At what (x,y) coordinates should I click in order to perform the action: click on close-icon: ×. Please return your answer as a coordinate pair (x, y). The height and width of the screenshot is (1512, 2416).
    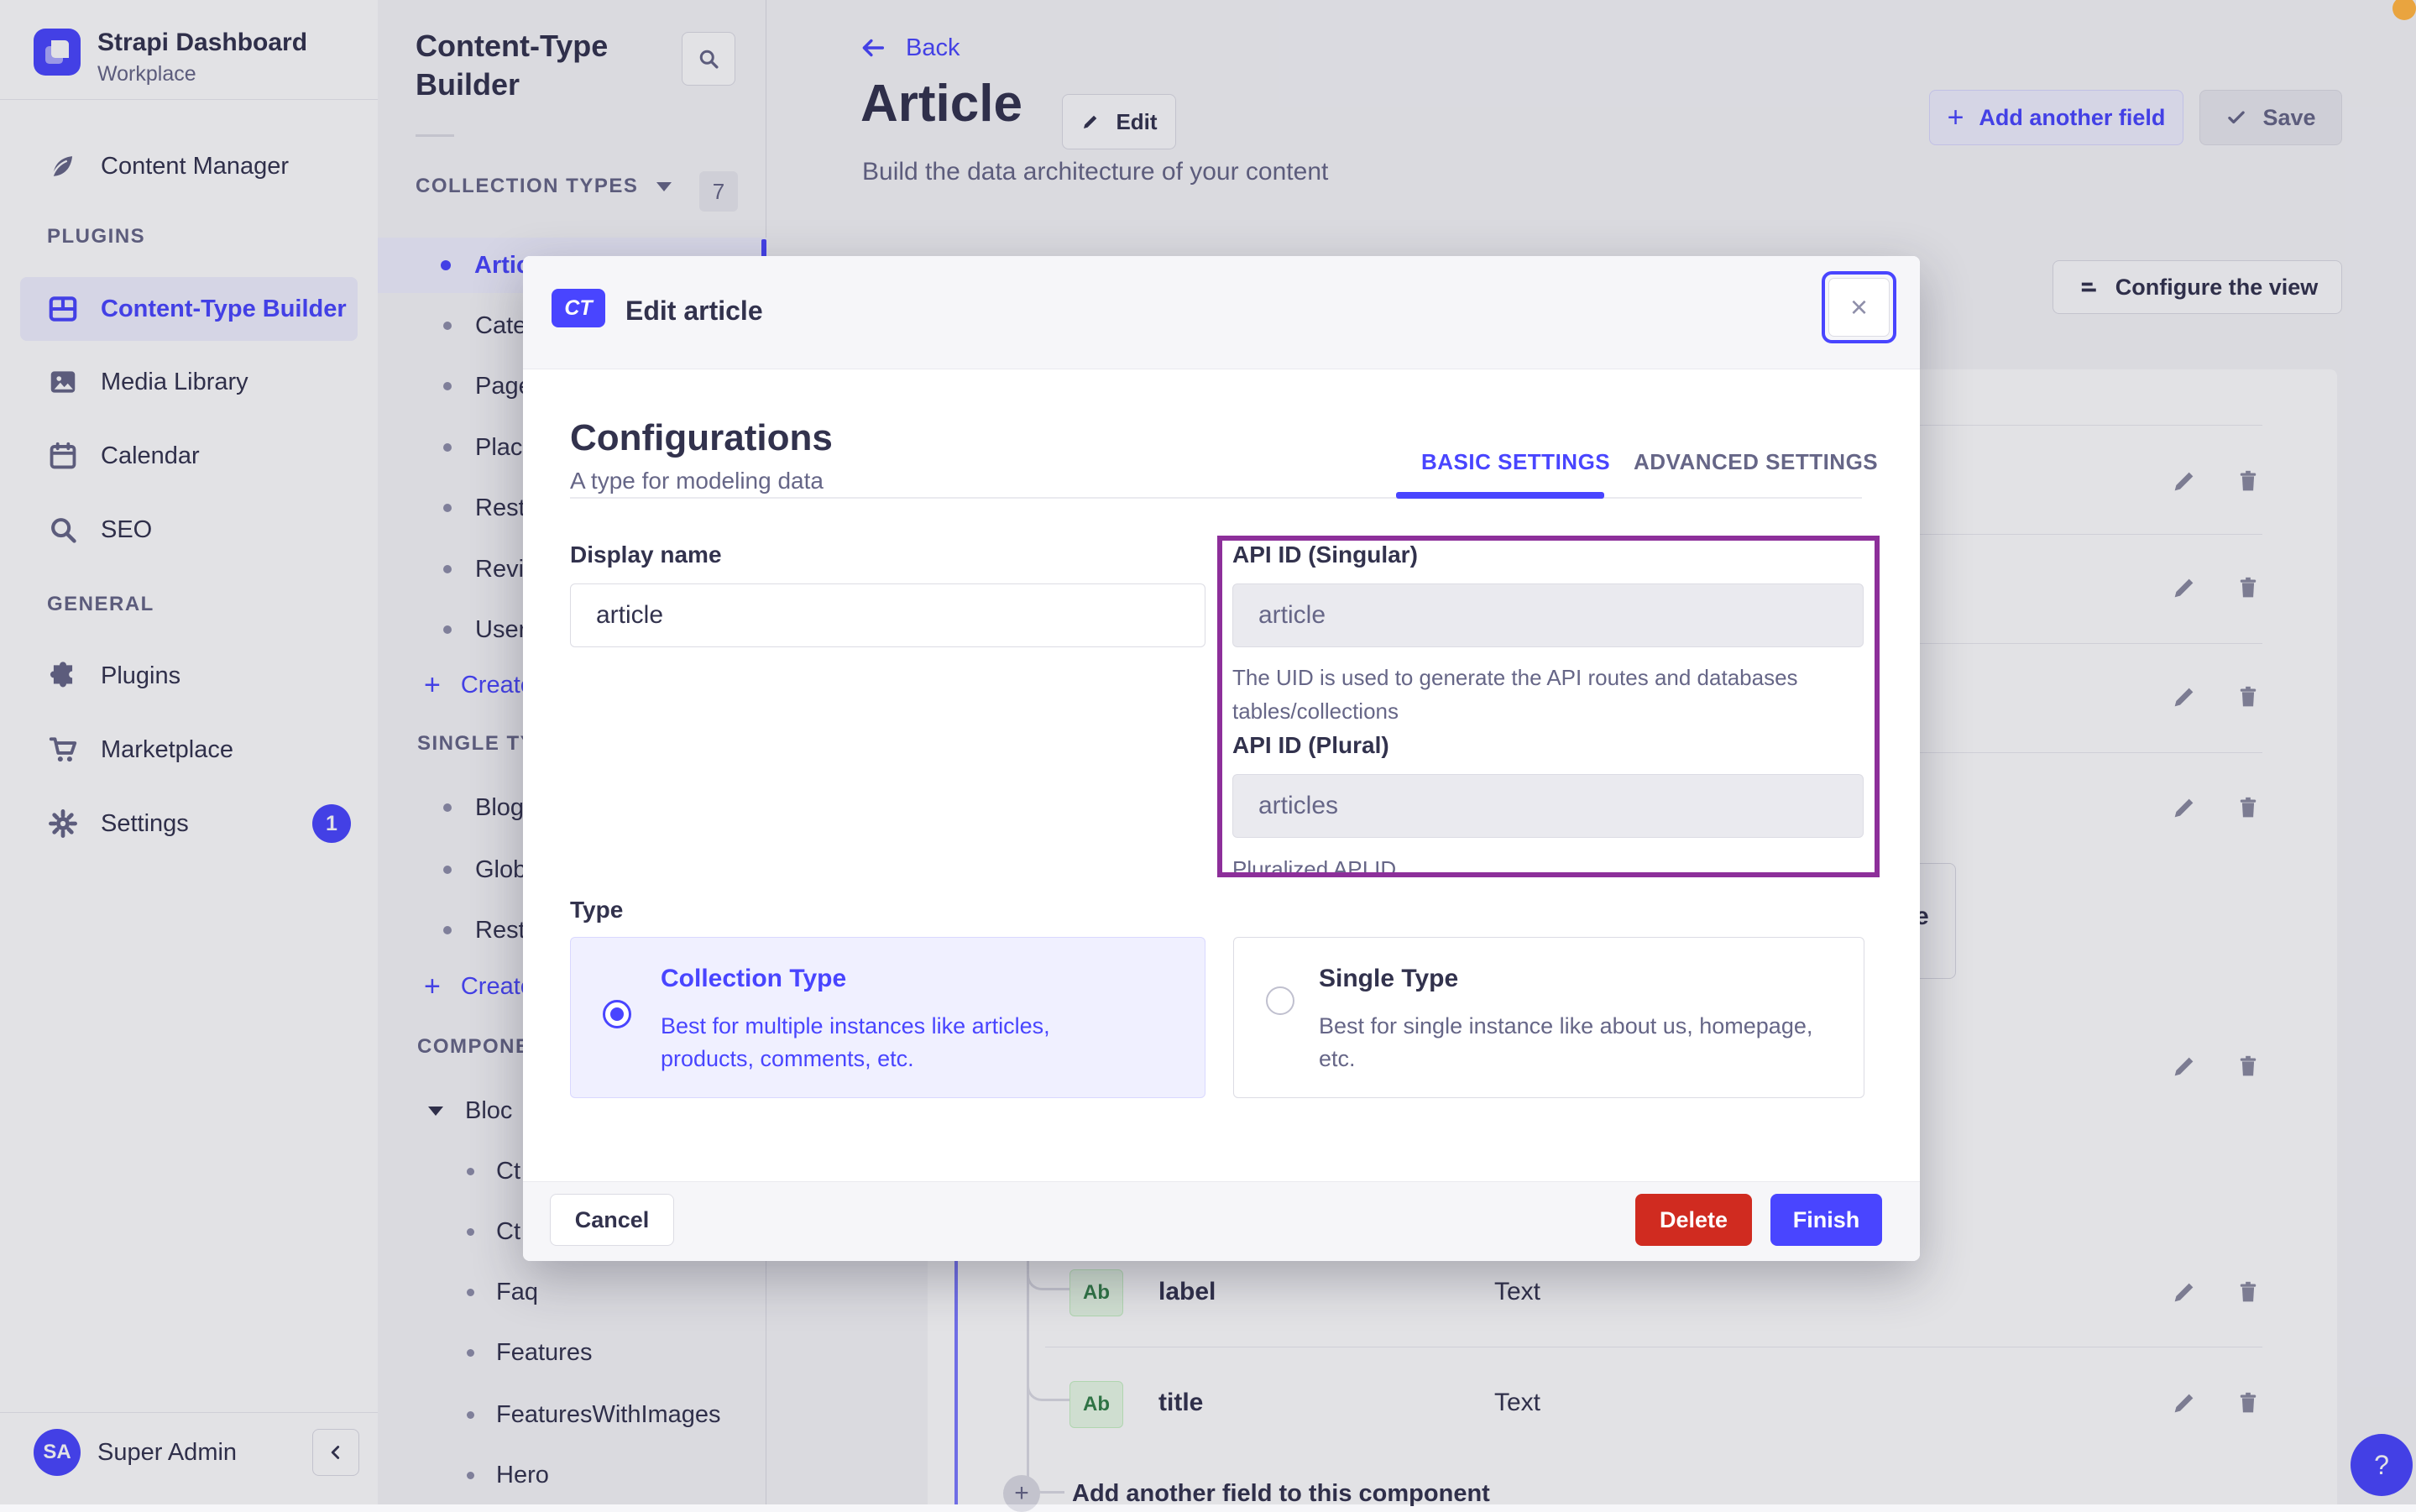
    Looking at the image, I should click on (1859, 307).